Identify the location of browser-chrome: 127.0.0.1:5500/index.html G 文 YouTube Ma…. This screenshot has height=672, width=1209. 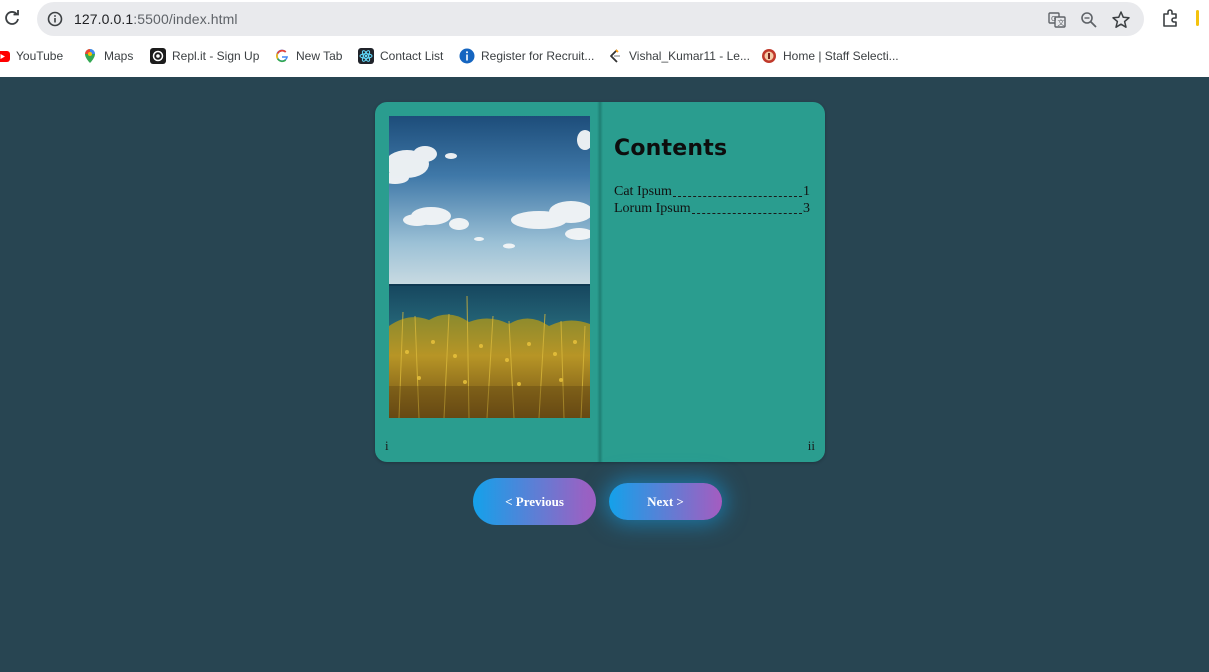
(604, 38).